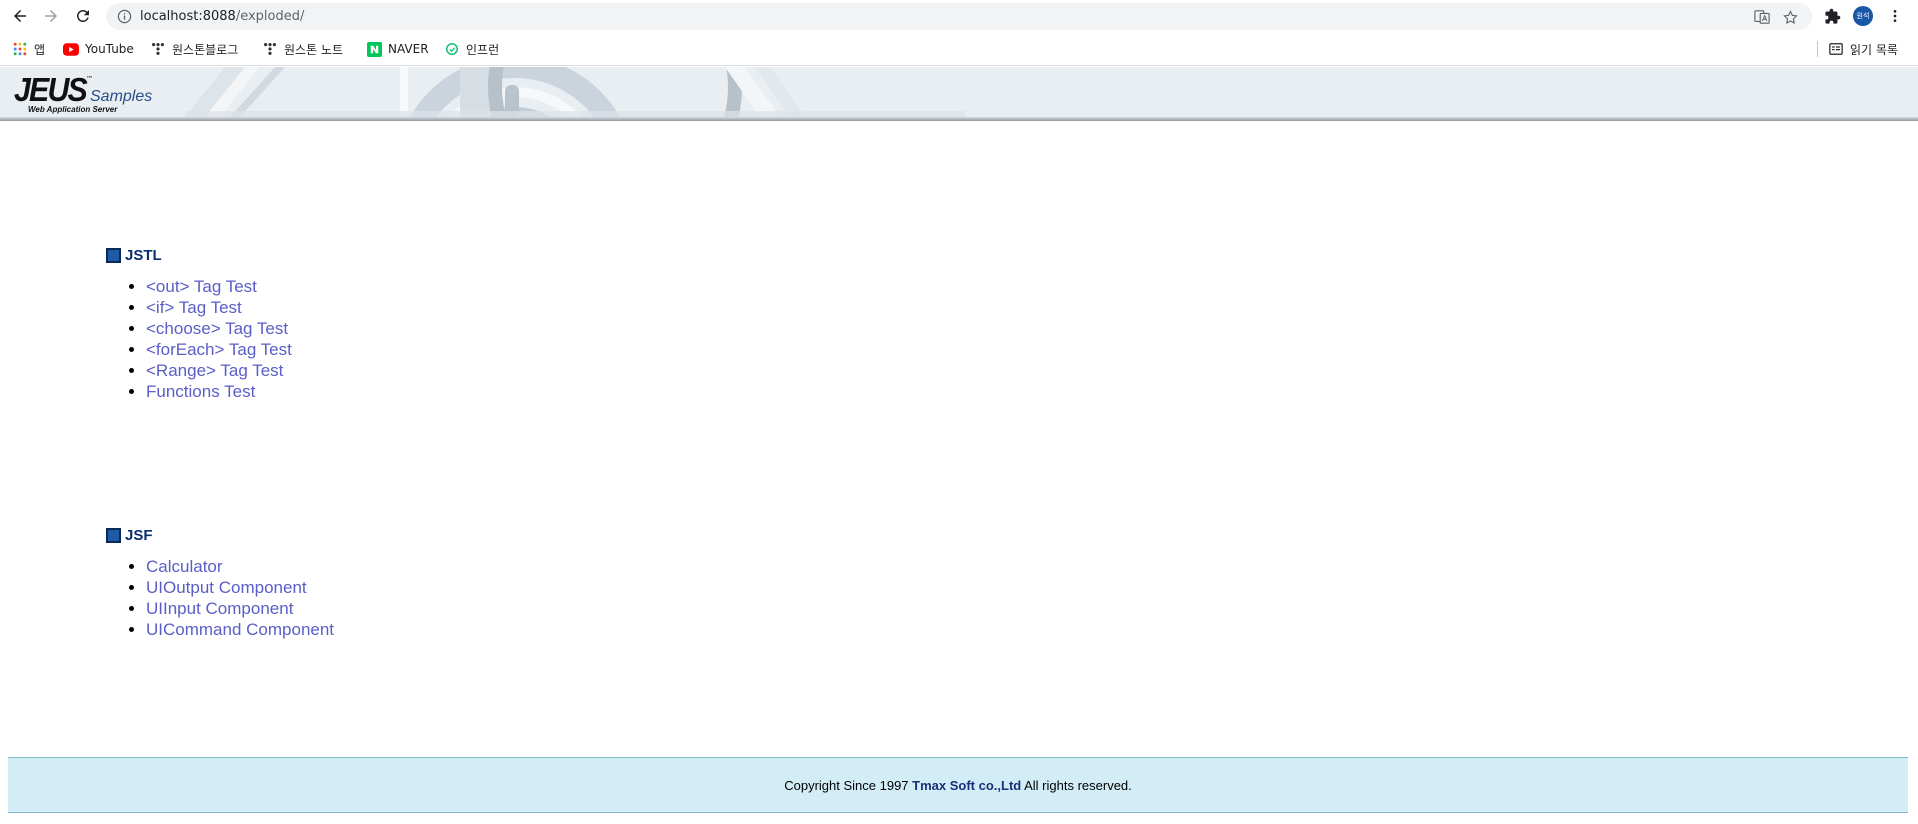  I want to click on list-item: Calculator, so click(240, 566).